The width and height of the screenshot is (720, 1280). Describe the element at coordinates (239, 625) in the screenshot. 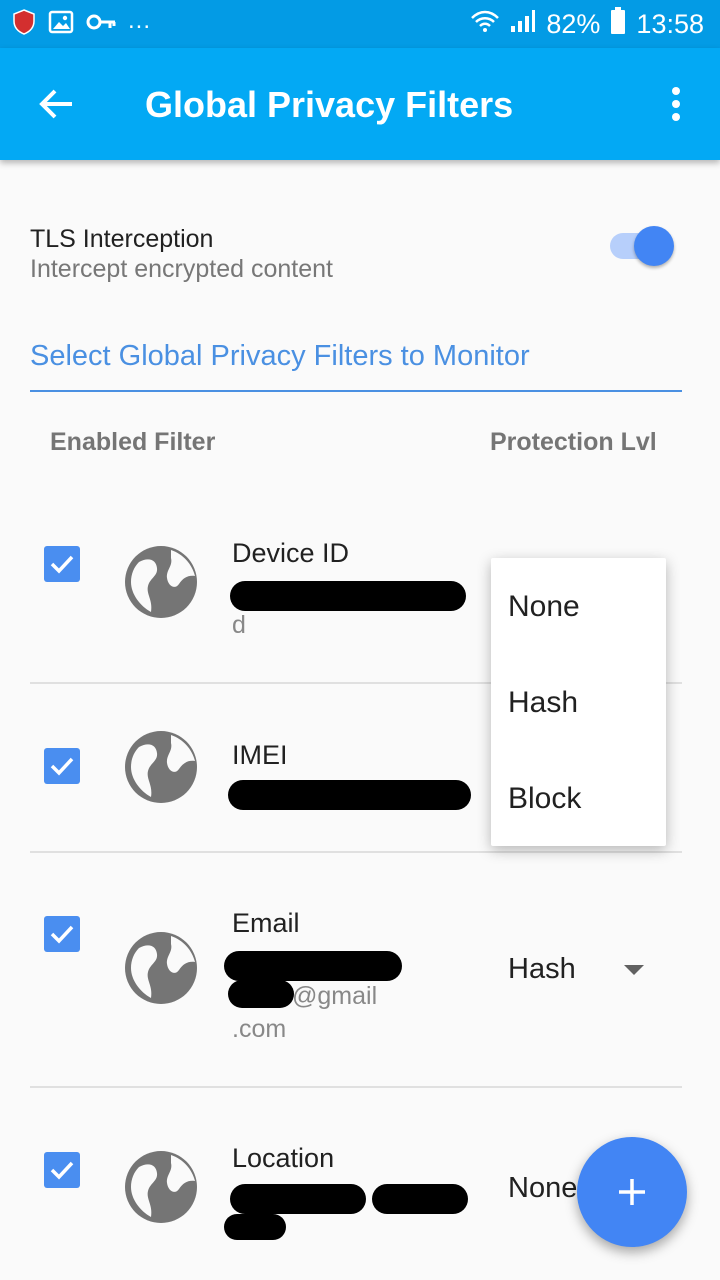

I see `filter-value: d` at that location.